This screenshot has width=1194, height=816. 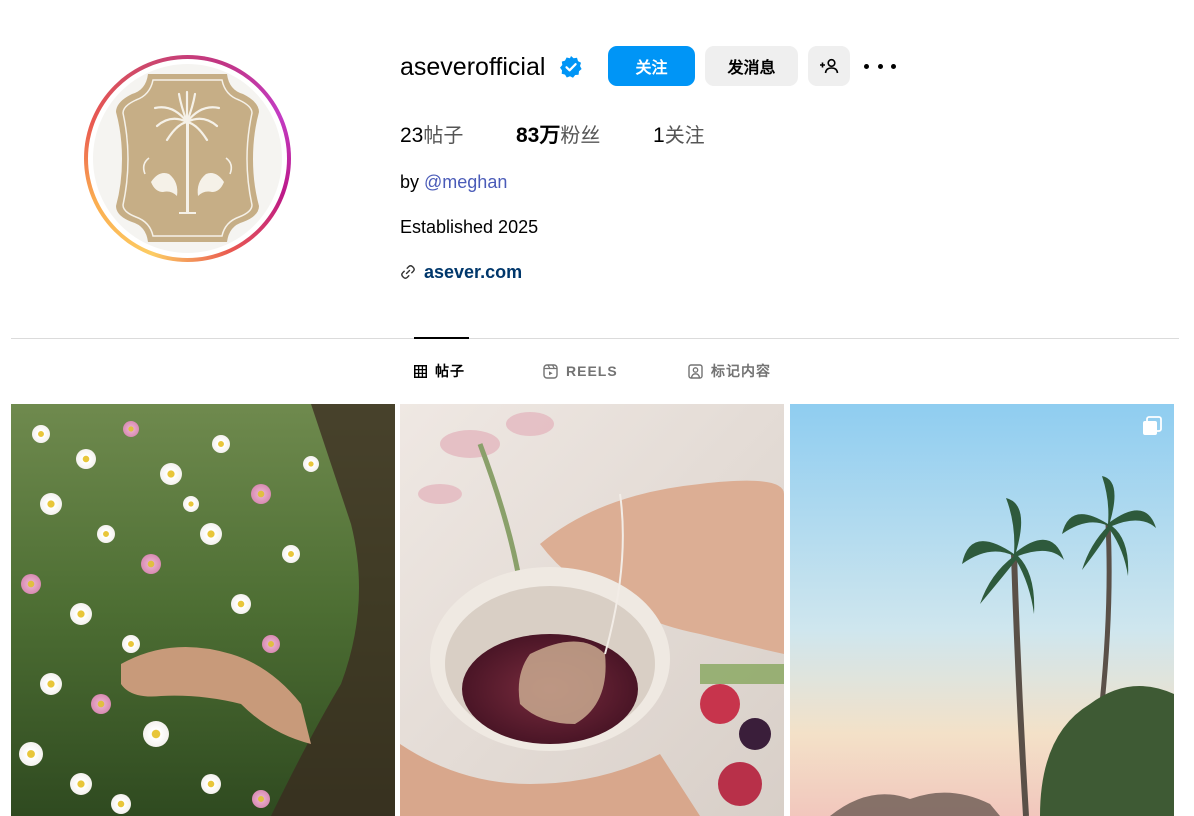 What do you see at coordinates (550, 371) in the screenshot?
I see `reels-icon` at bounding box center [550, 371].